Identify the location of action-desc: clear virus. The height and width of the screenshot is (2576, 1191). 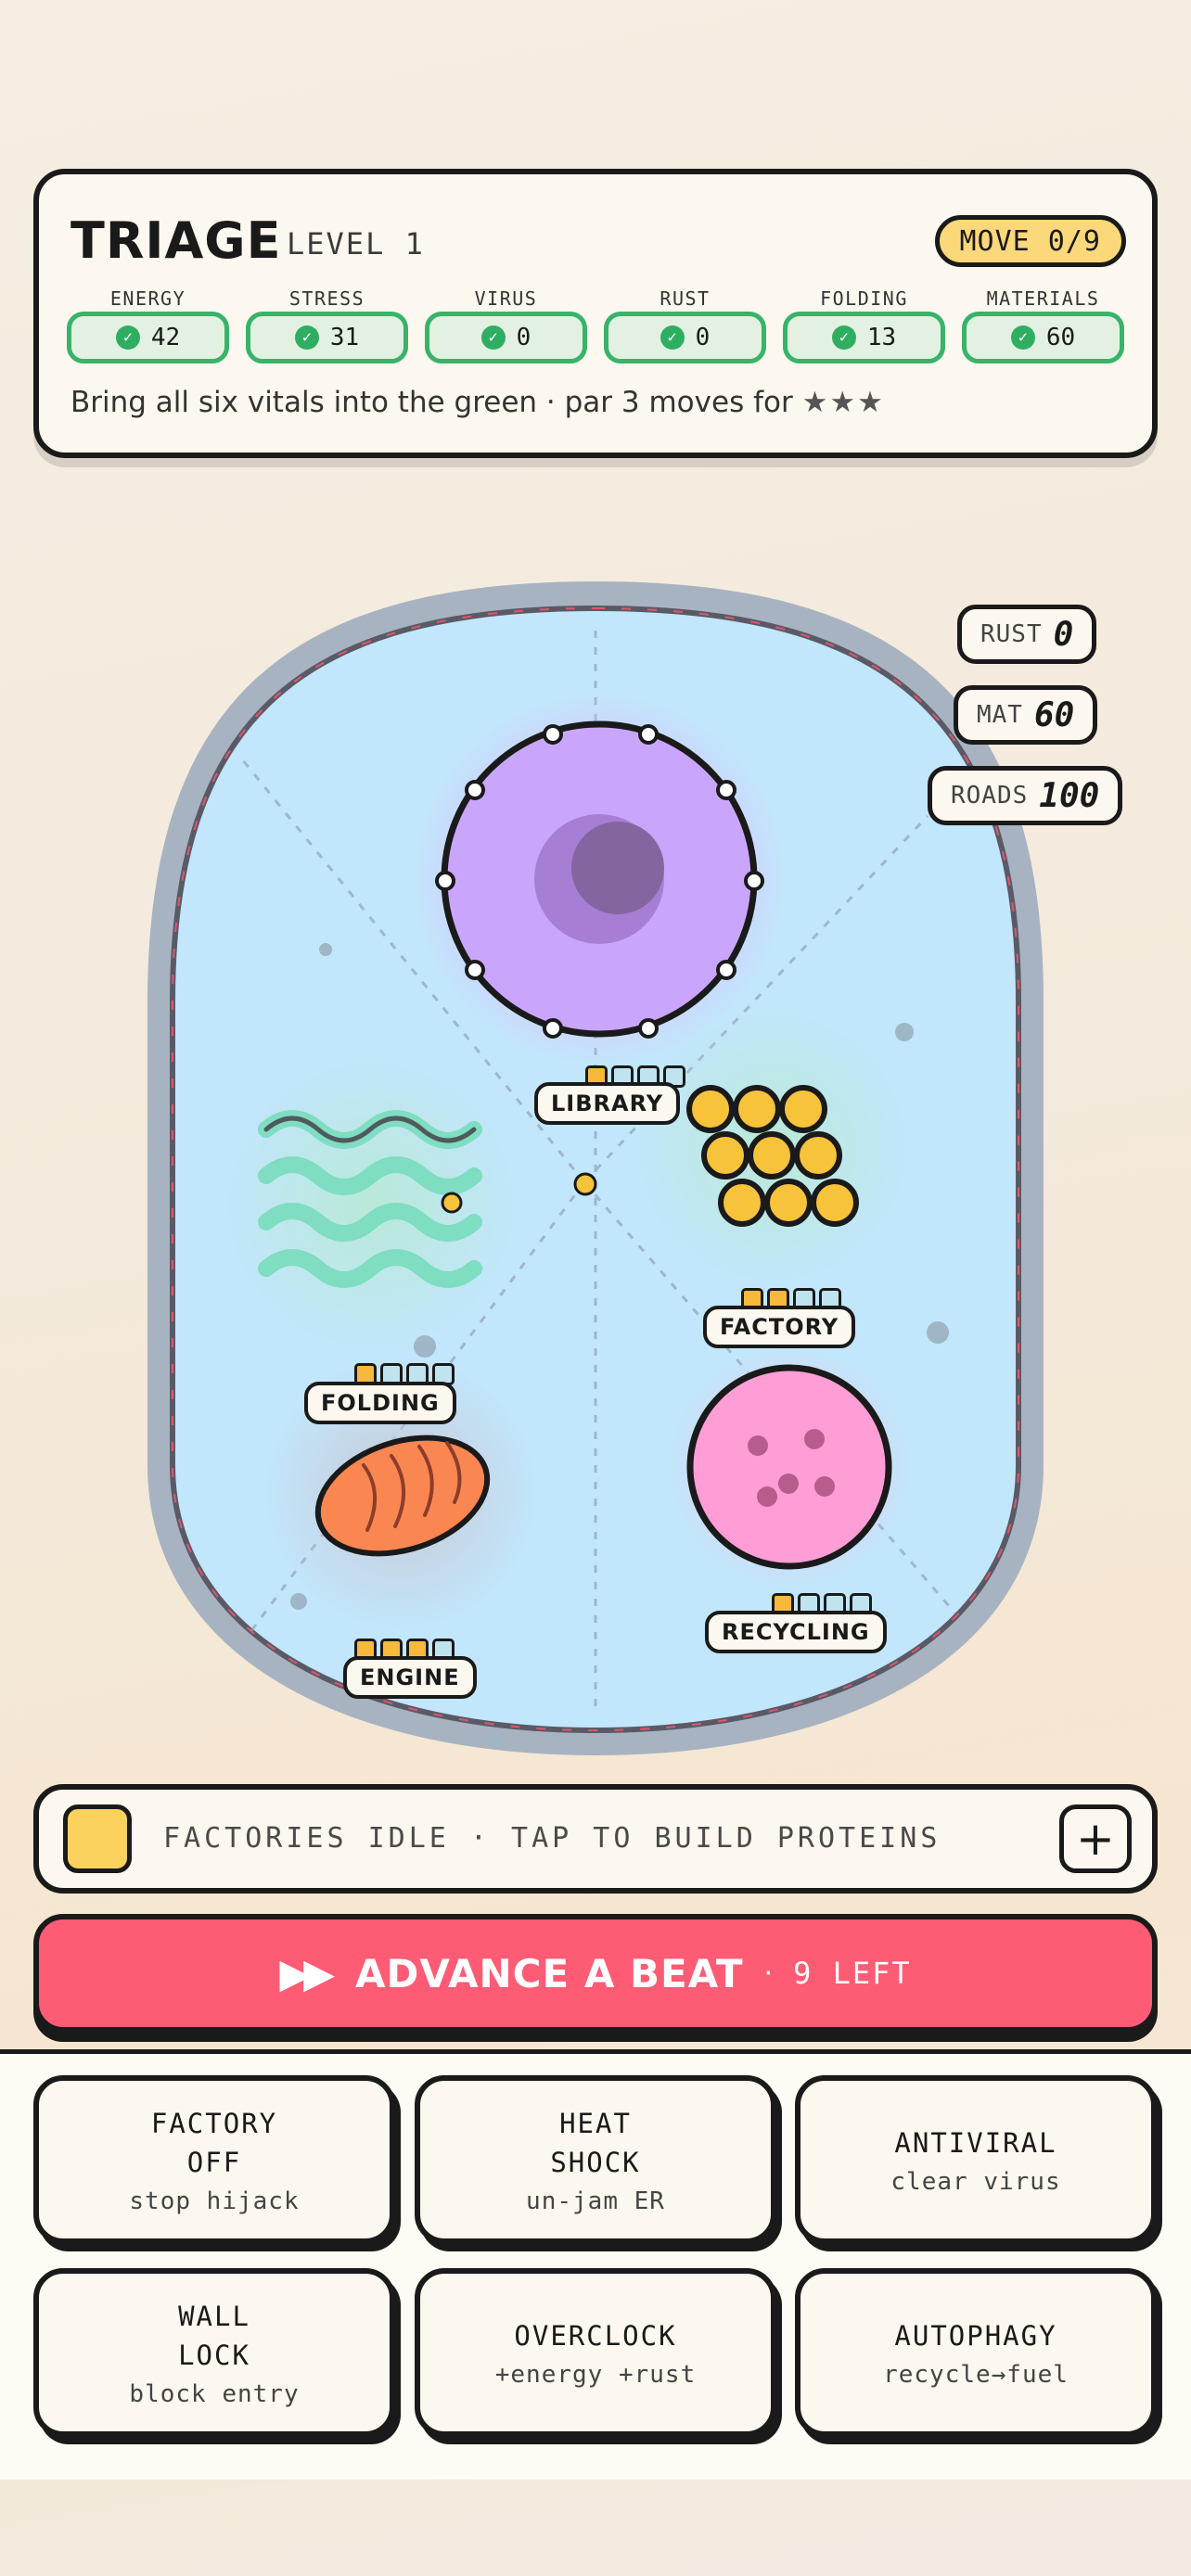
(975, 2182).